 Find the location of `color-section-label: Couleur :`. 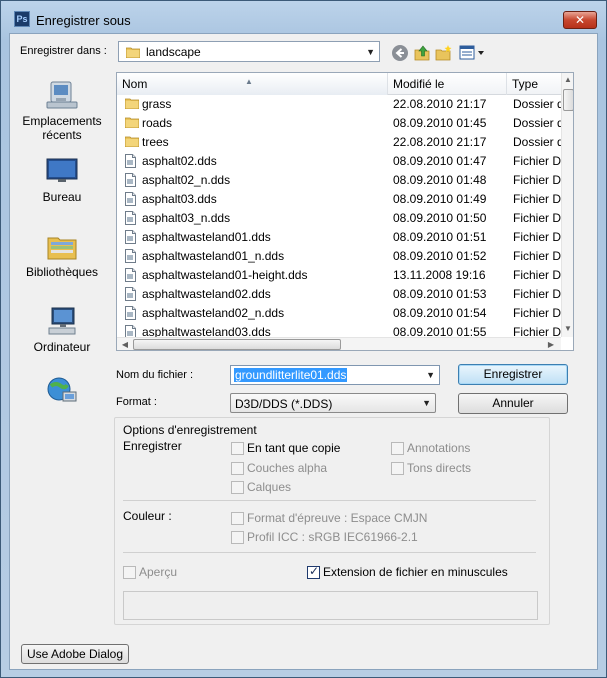

color-section-label: Couleur : is located at coordinates (147, 516).